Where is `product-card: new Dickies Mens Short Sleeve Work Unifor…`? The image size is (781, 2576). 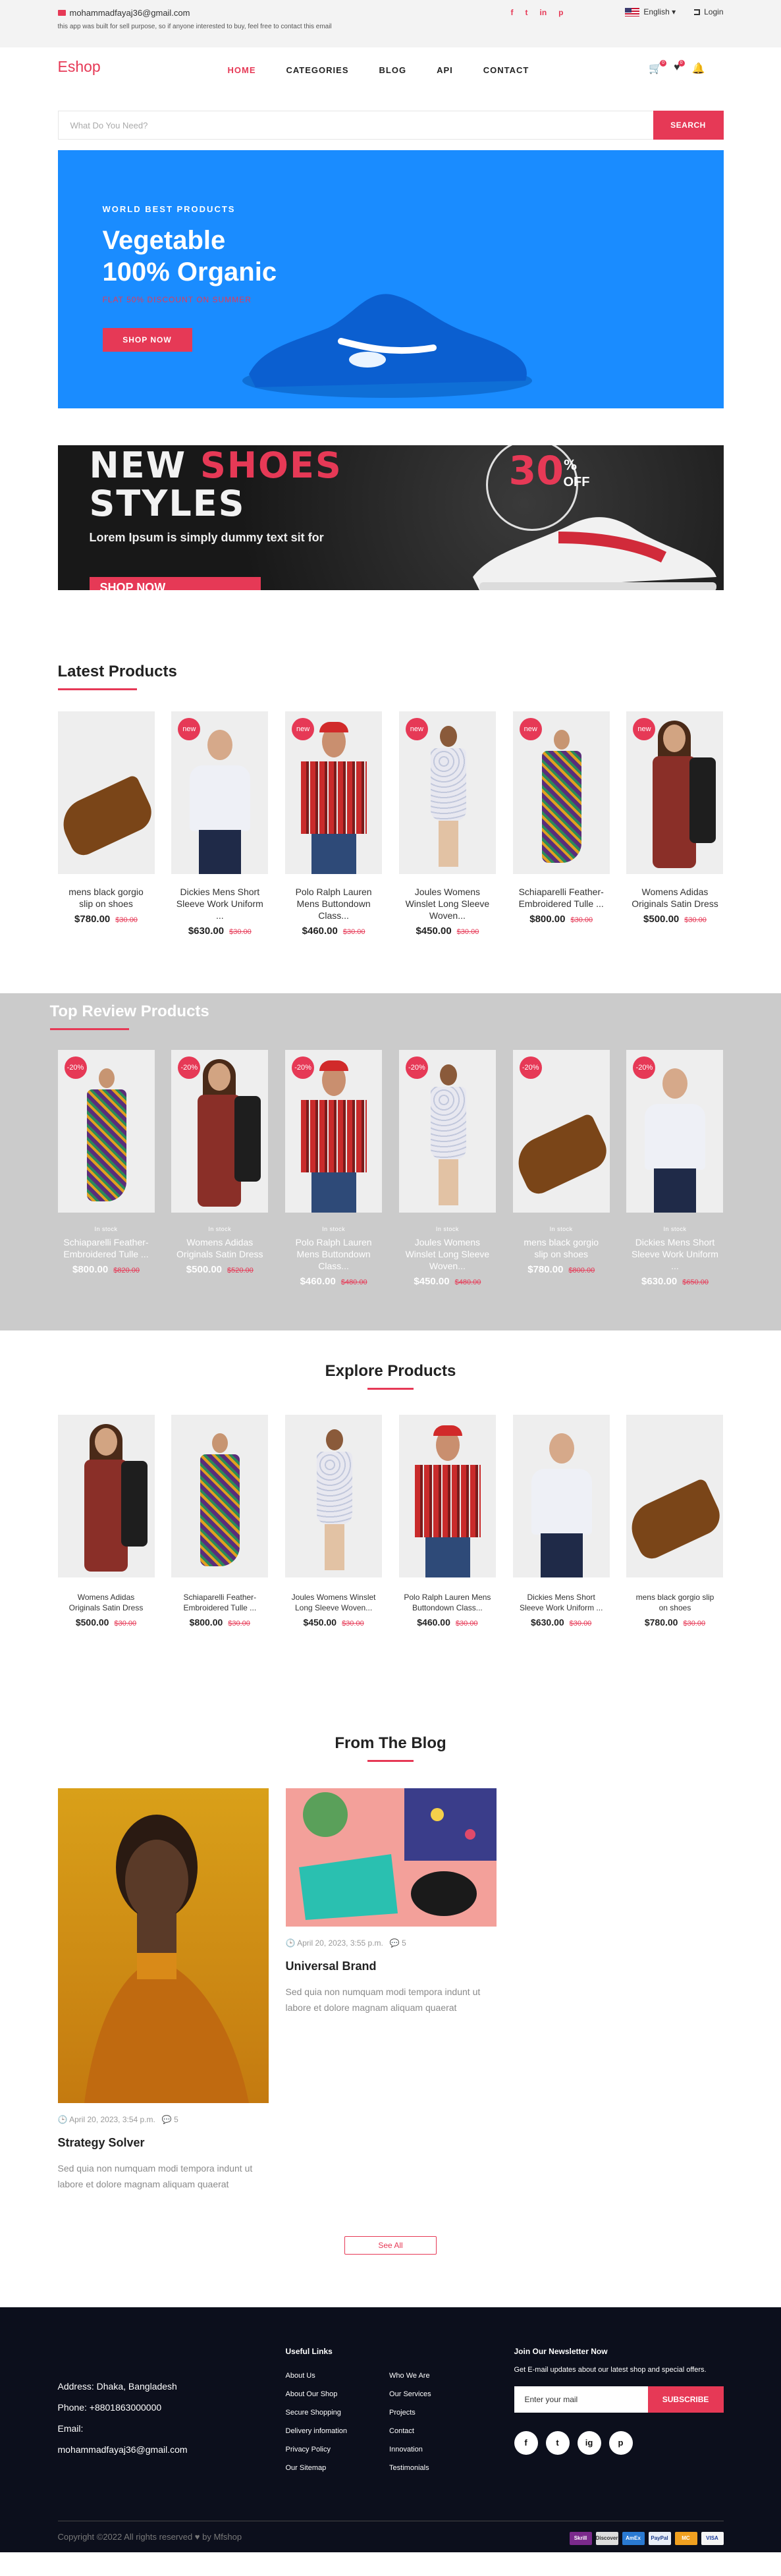
product-card: new Dickies Mens Short Sleeve Work Unifor… is located at coordinates (220, 824).